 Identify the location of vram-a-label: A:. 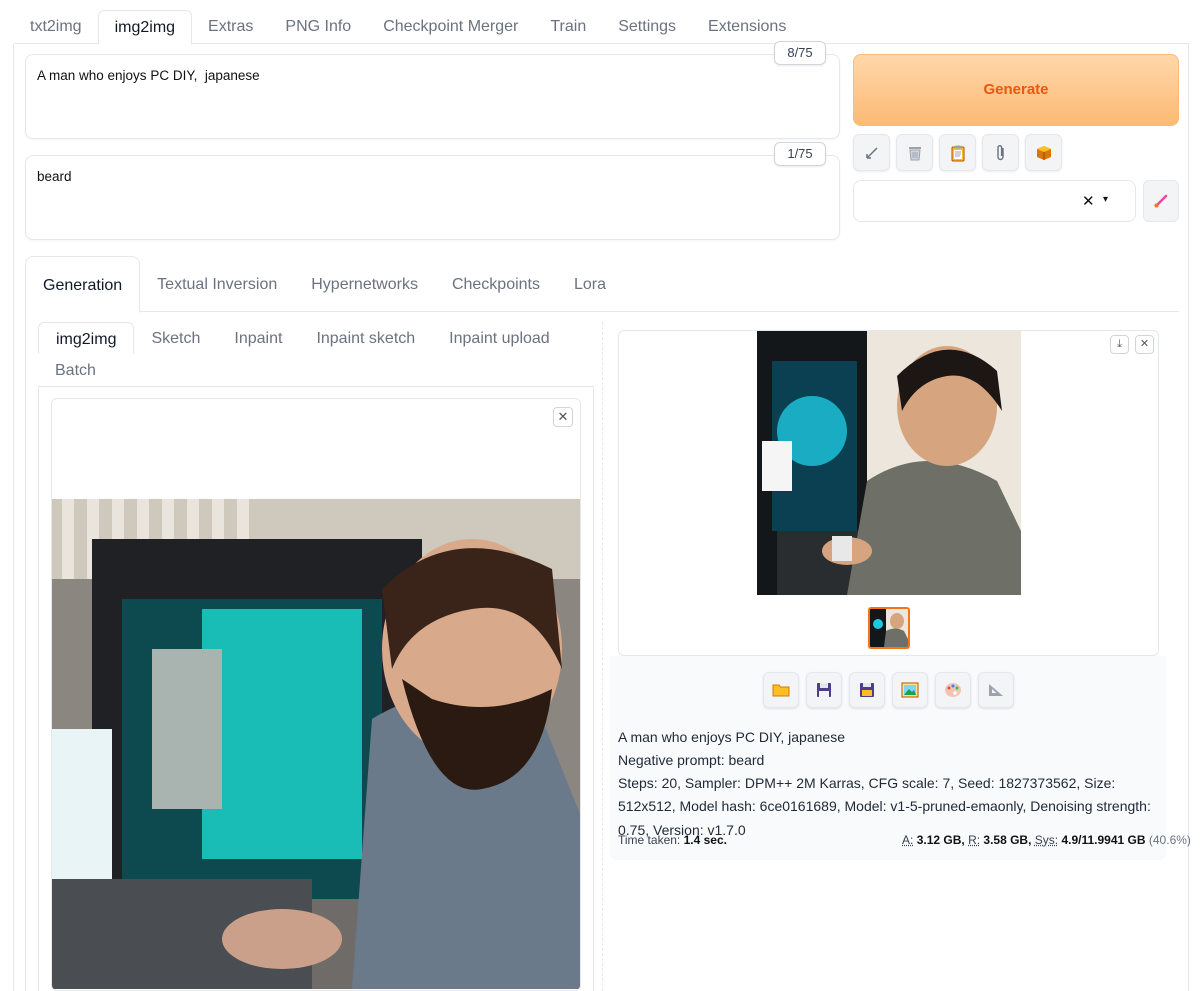
(908, 840).